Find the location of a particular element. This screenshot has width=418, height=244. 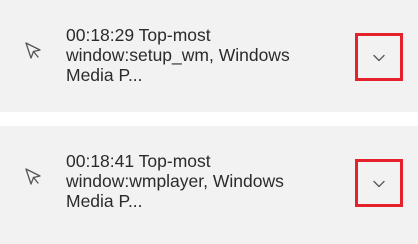

event-text-line: window:wmplayer, Windows is located at coordinates (175, 181).